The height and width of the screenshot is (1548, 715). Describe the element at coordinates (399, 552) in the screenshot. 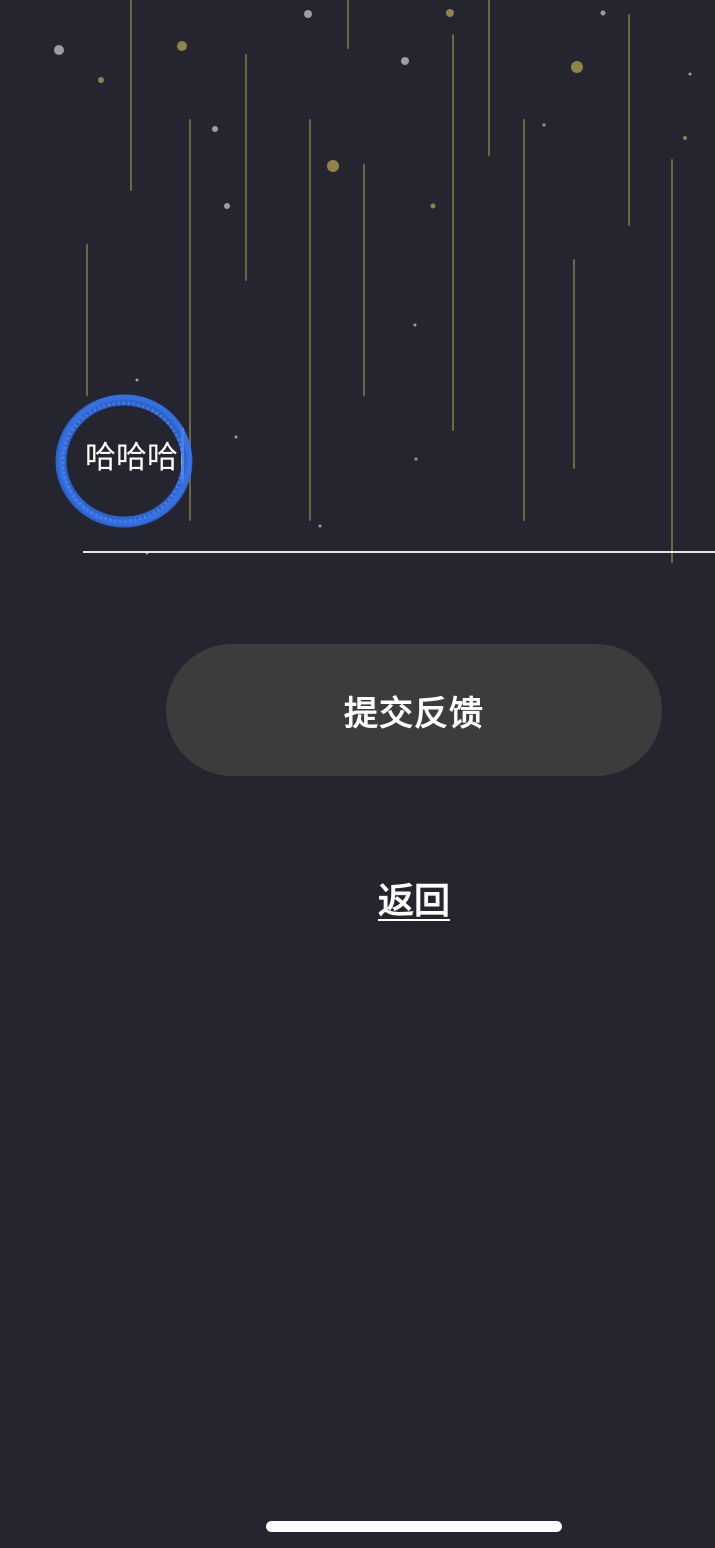

I see `input-underline` at that location.